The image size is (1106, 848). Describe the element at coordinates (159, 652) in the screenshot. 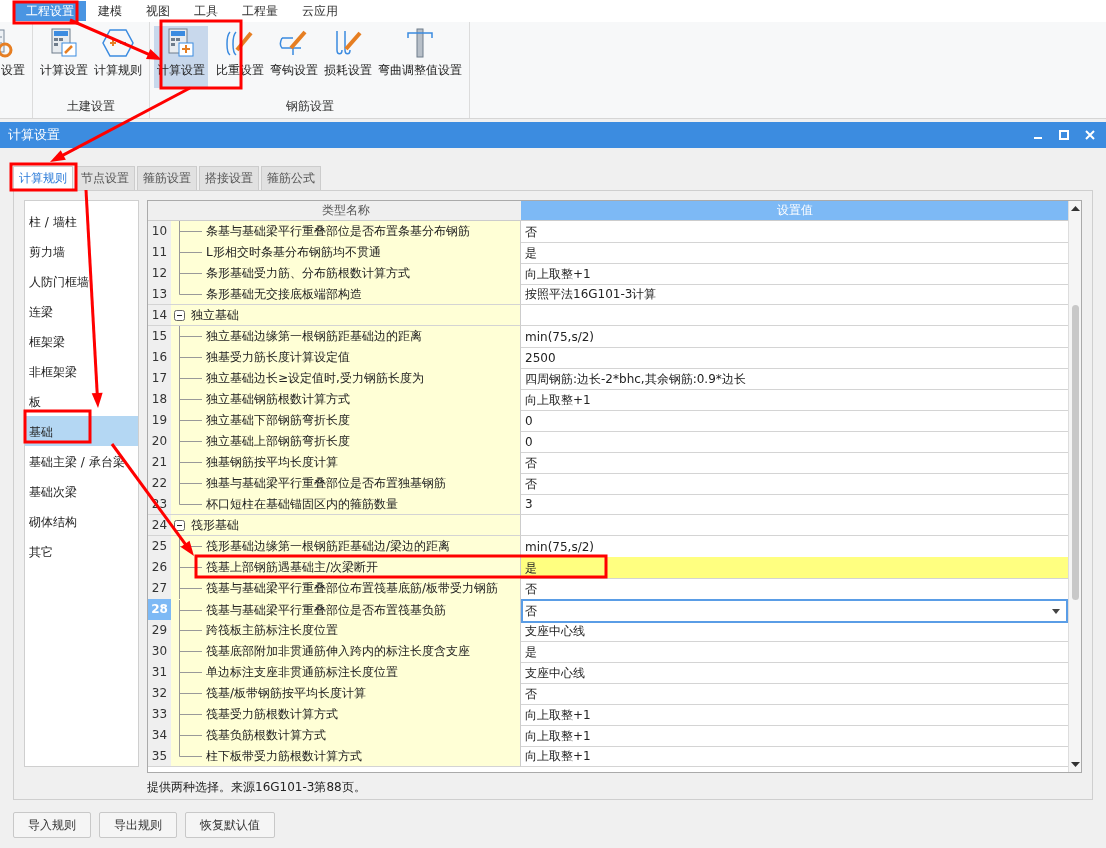

I see `row-number: 30` at that location.